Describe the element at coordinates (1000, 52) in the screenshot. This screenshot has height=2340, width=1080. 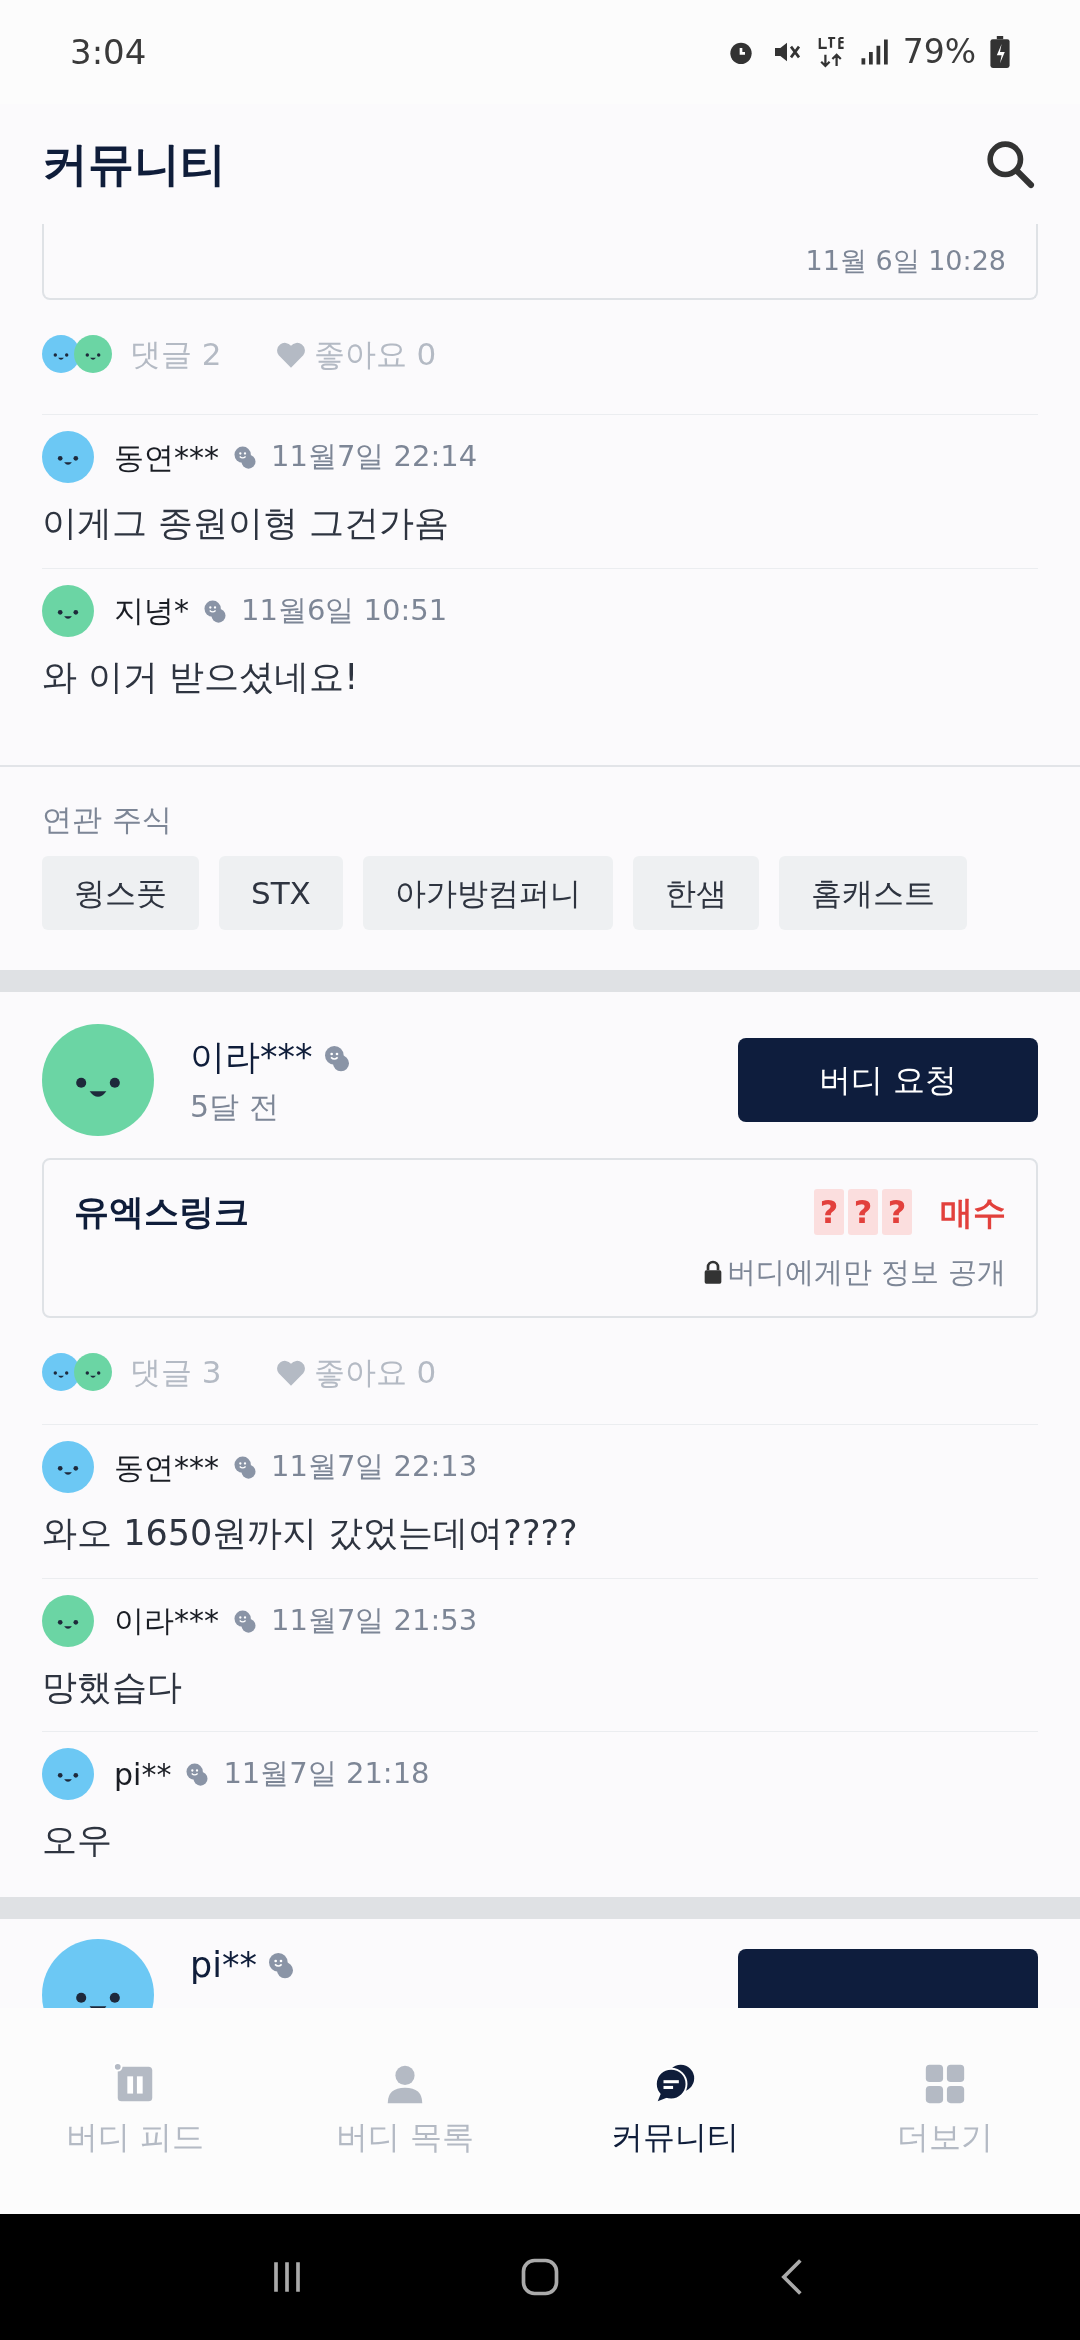
I see `battery-icon` at that location.